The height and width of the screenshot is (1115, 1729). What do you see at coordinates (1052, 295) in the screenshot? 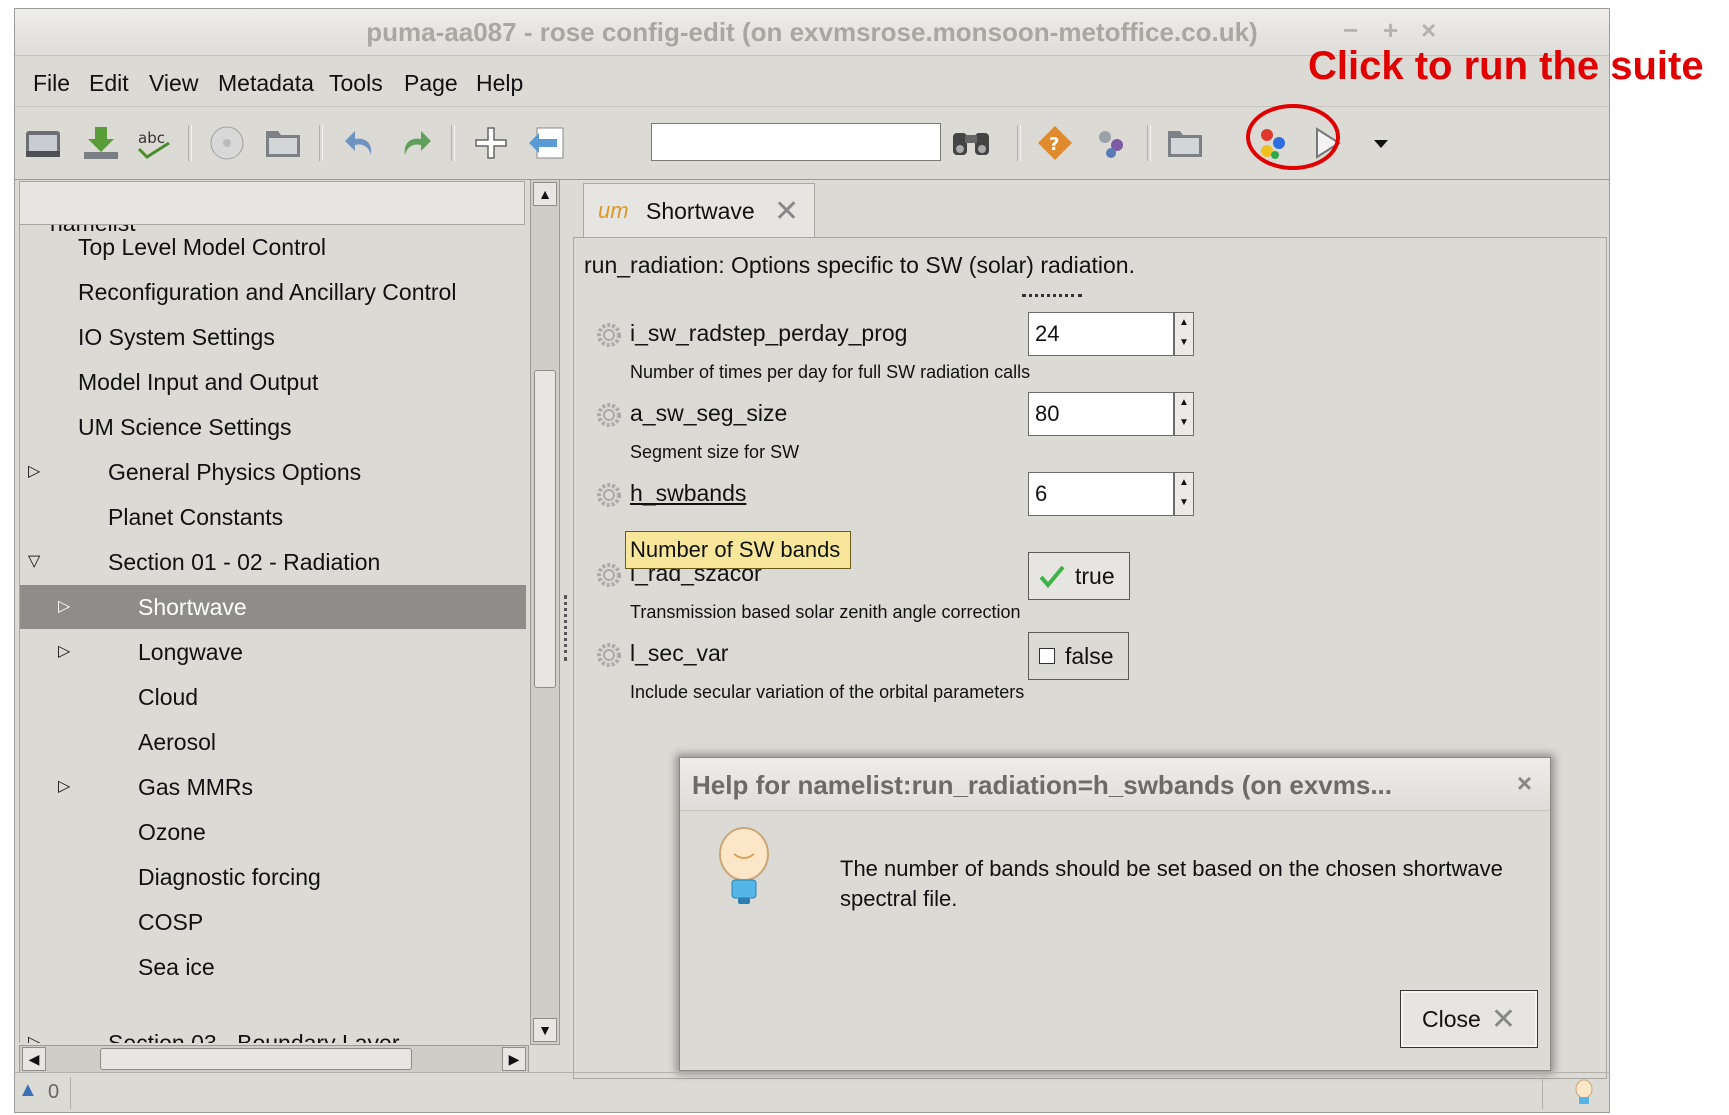
I see `resize-handle` at bounding box center [1052, 295].